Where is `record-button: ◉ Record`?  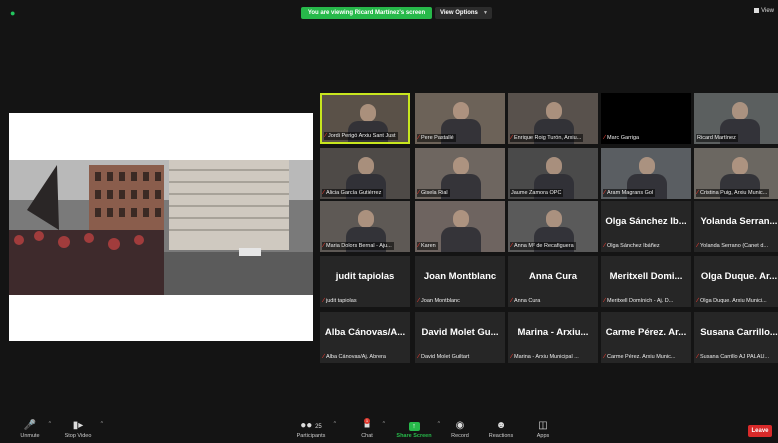 record-button: ◉ Record is located at coordinates (460, 429).